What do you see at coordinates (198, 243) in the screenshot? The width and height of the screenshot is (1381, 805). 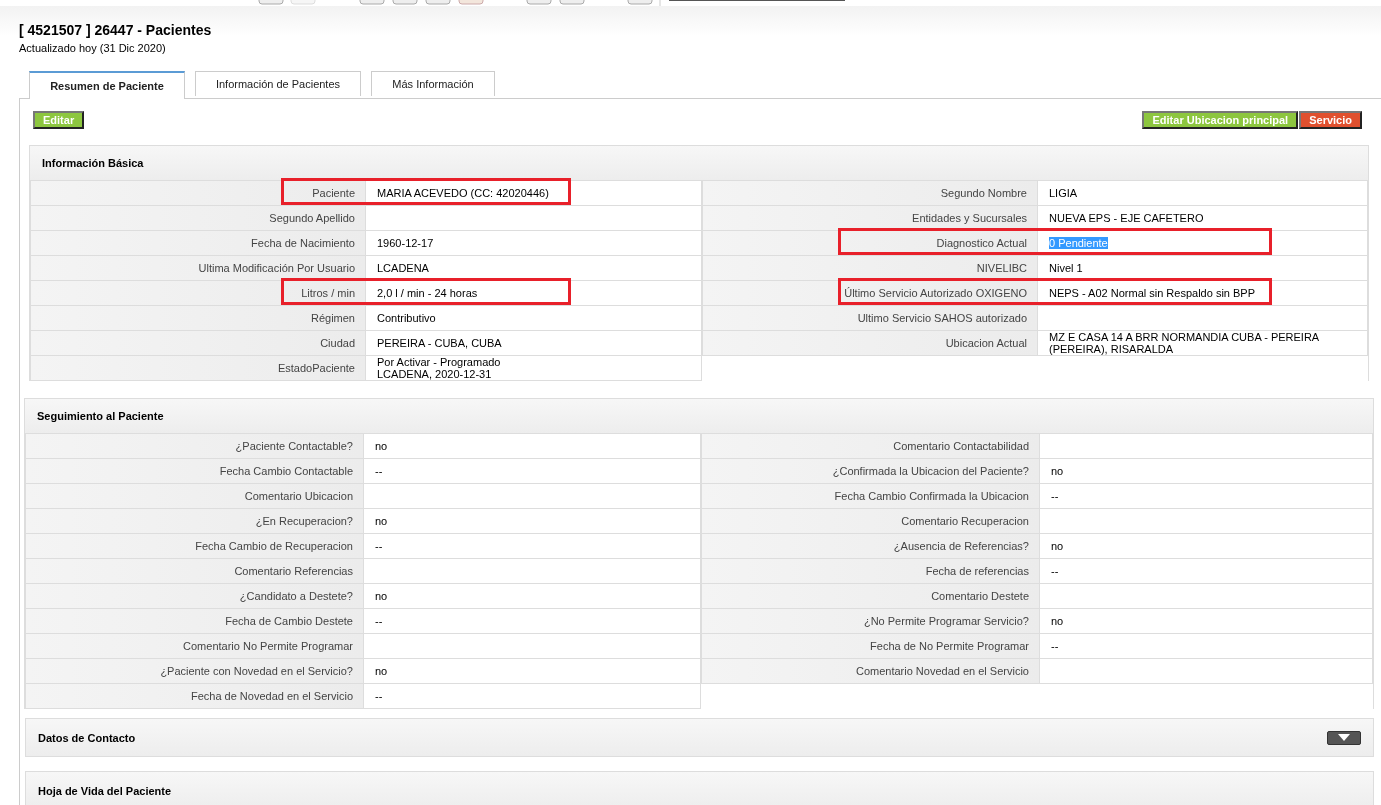 I see `field-label: Fecha de Nacimiento` at bounding box center [198, 243].